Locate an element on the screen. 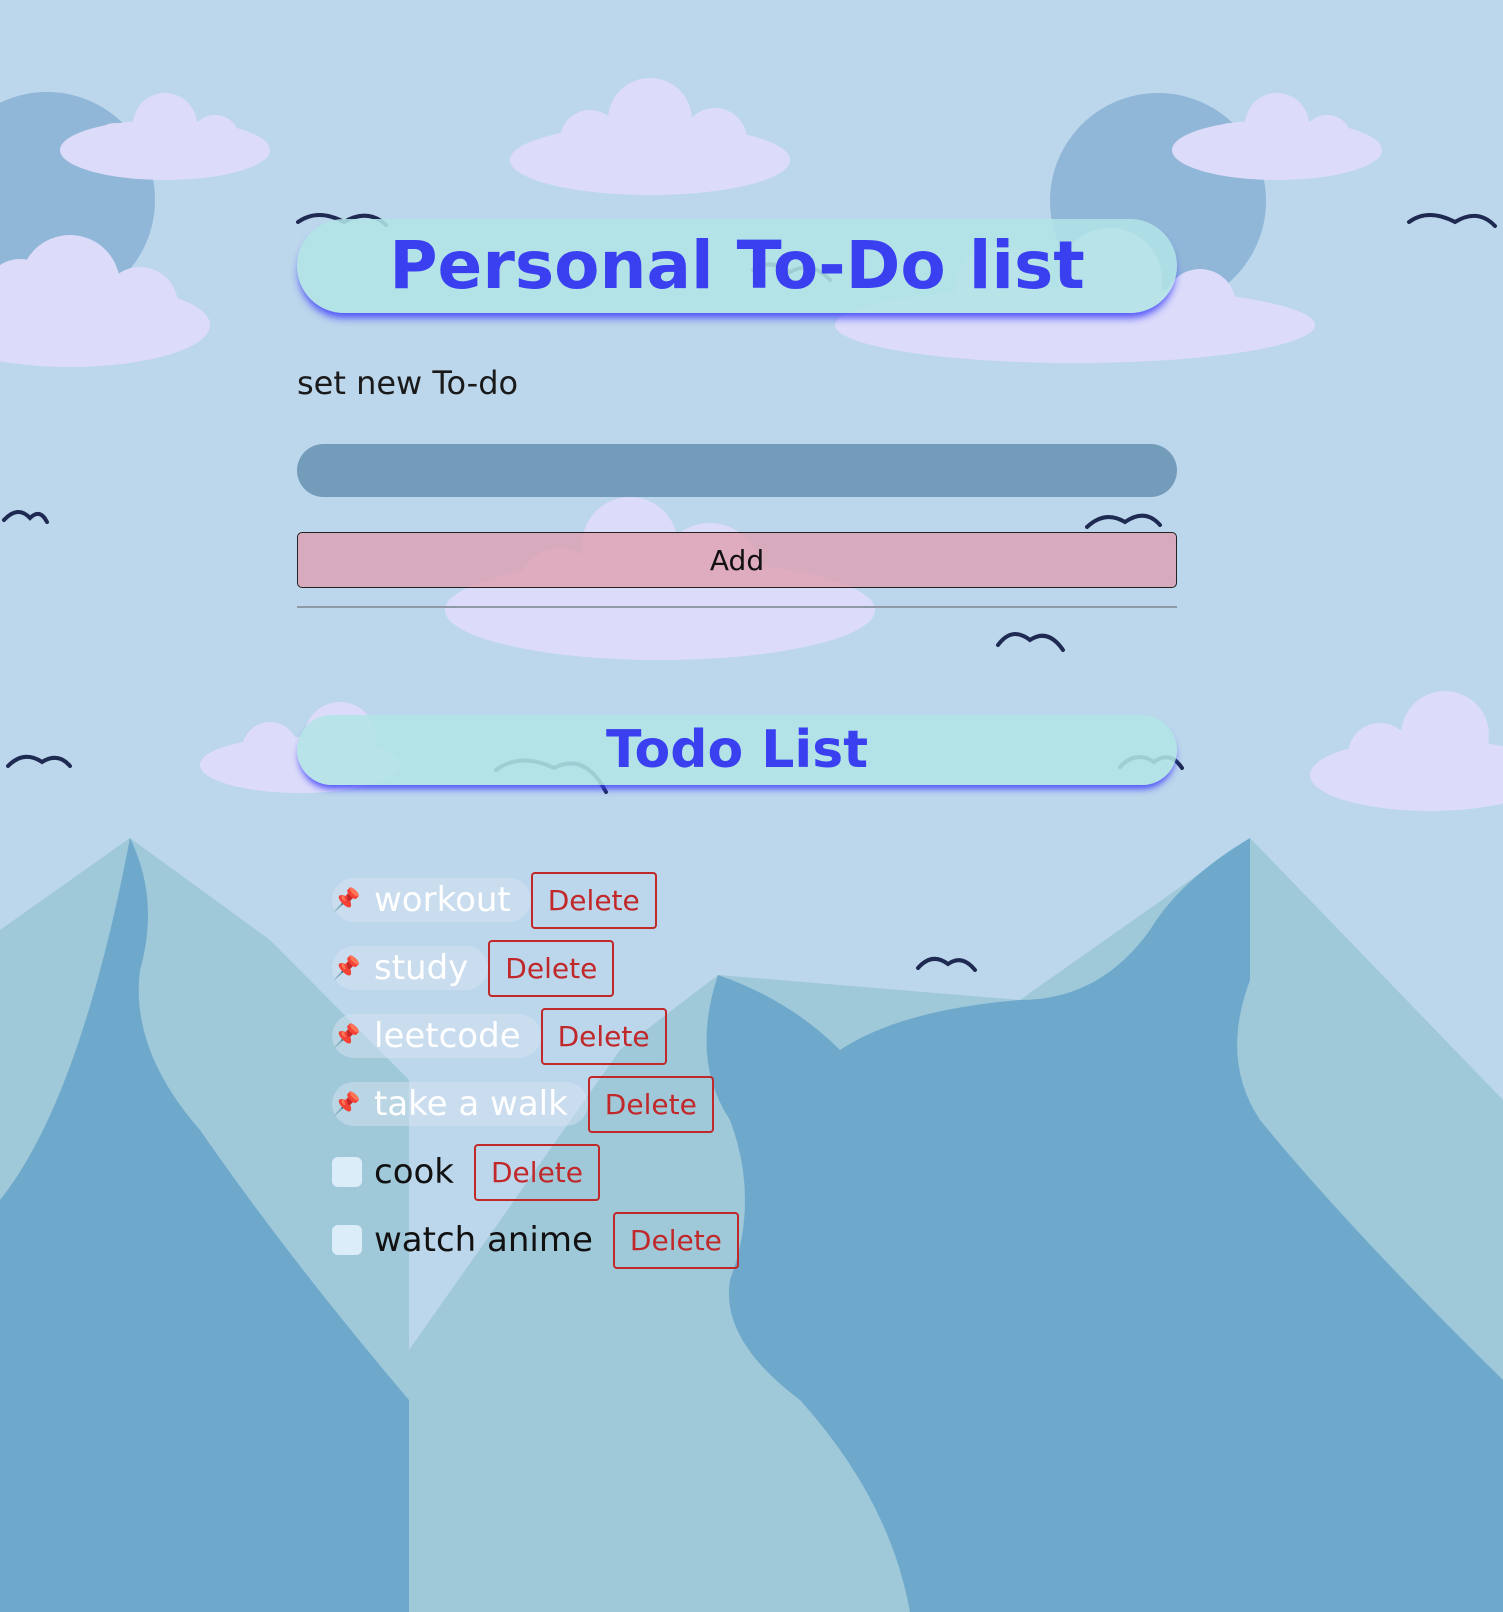 This screenshot has height=1612, width=1503. todo-item-text: take a walk is located at coordinates (471, 1104).